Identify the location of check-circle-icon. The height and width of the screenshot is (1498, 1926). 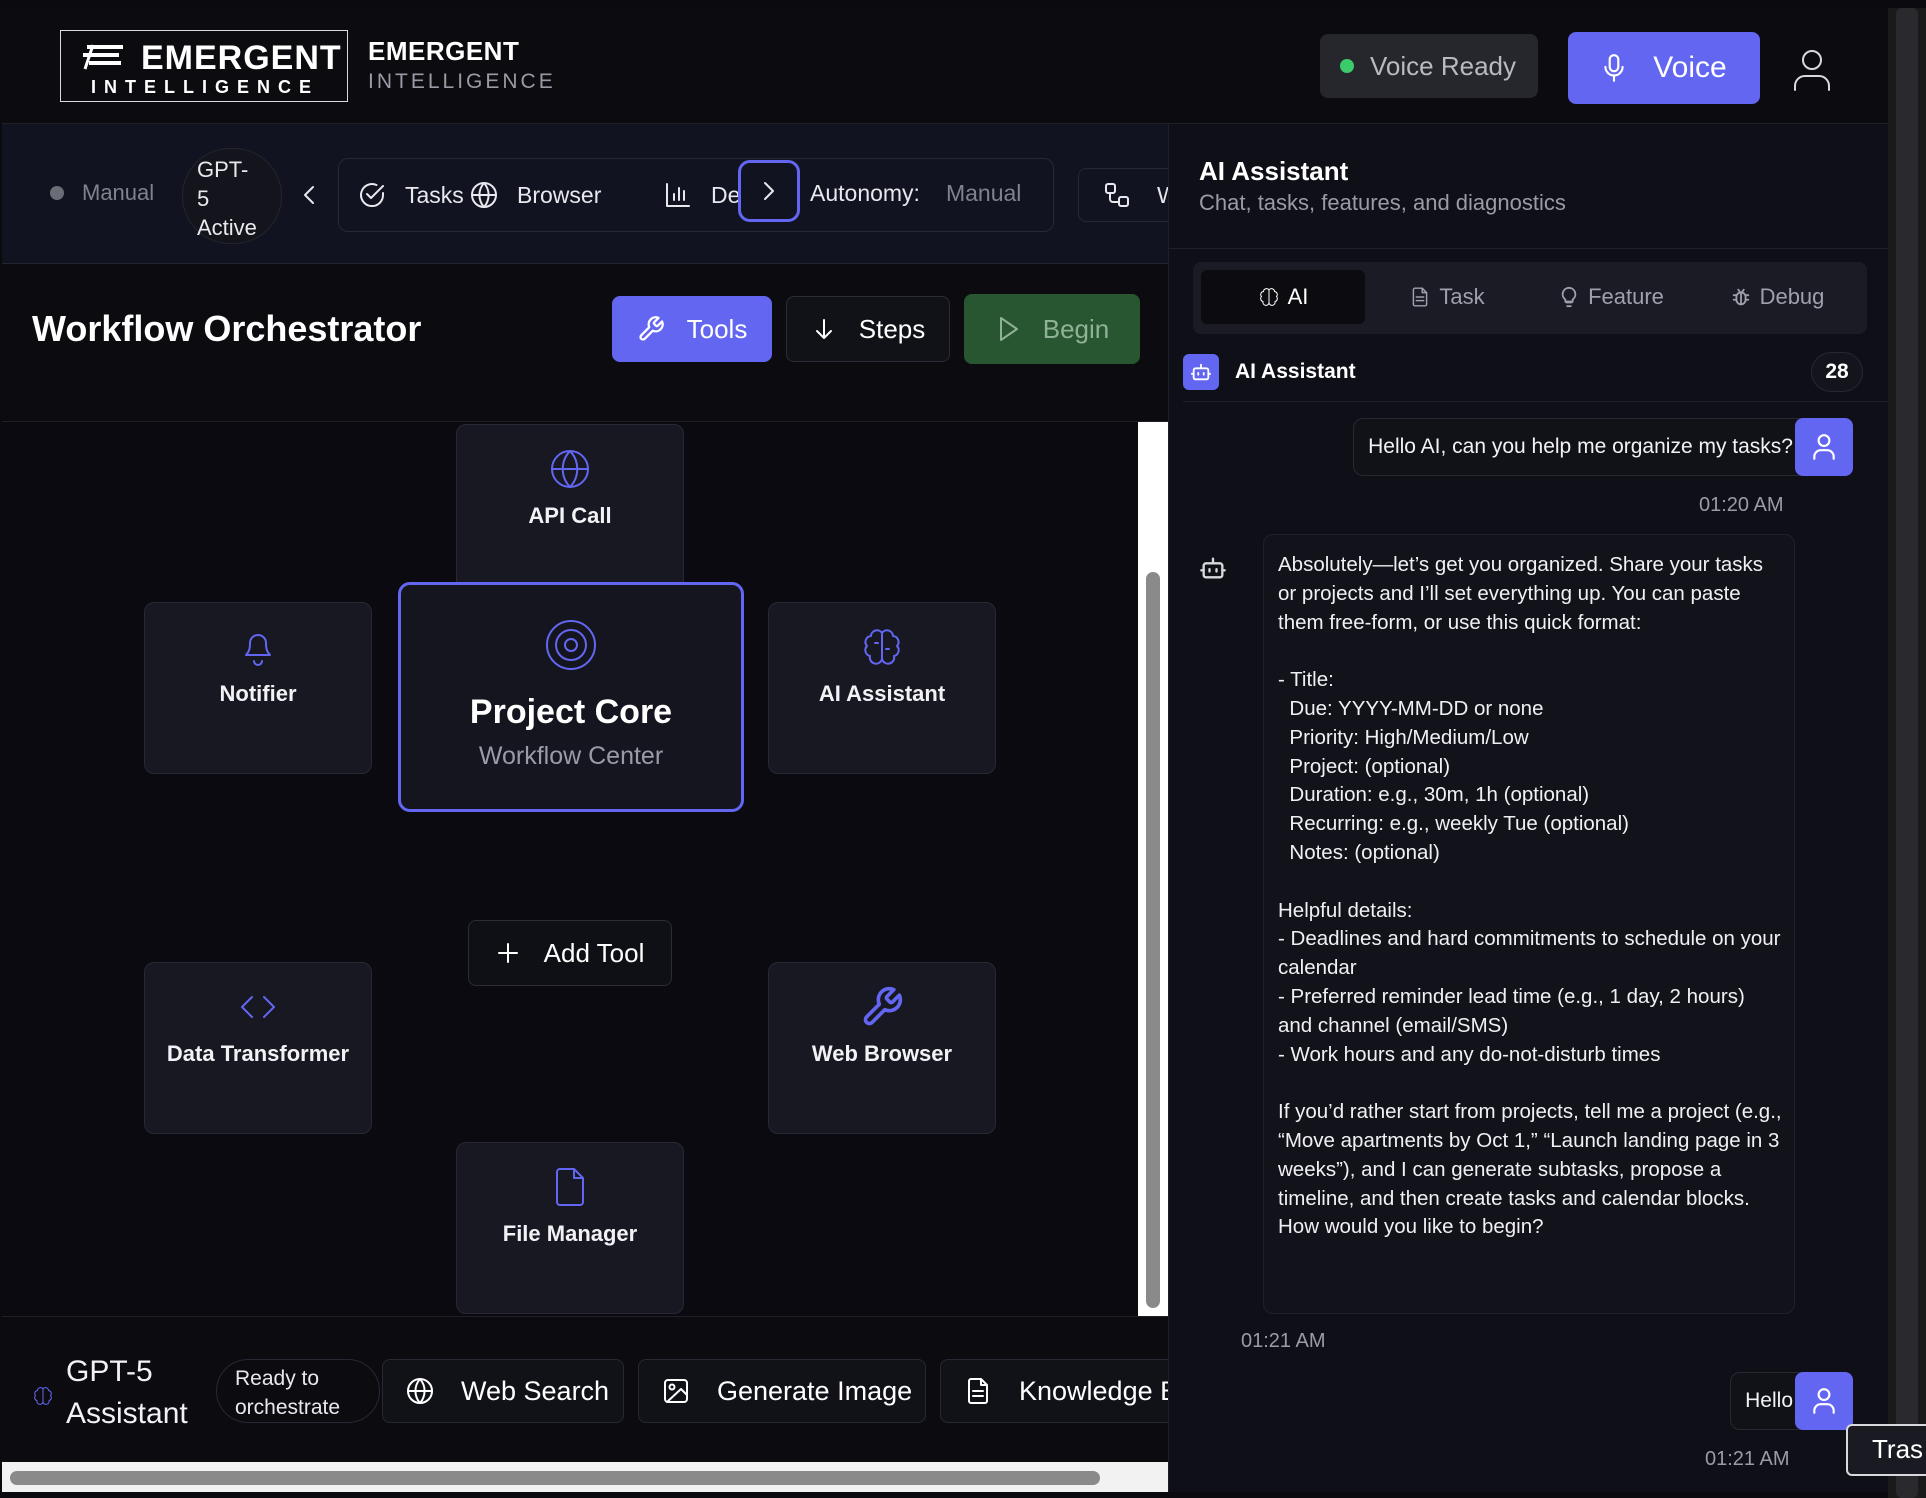
(372, 195).